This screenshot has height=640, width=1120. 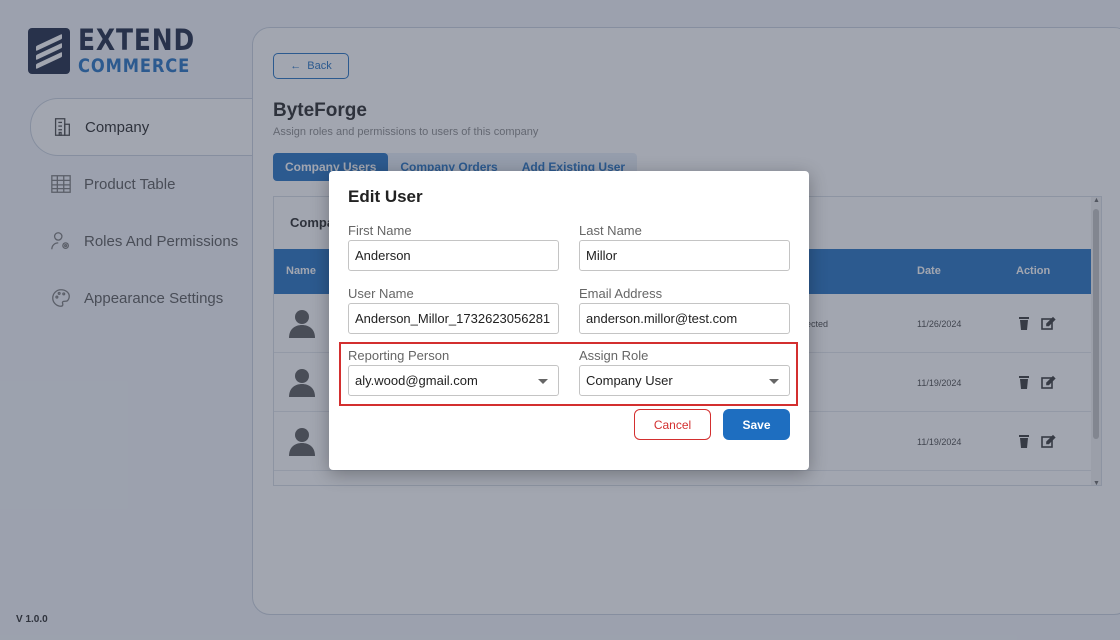 What do you see at coordinates (416, 380) in the screenshot?
I see `reporting-person-value: aly.wood@gmail.com` at bounding box center [416, 380].